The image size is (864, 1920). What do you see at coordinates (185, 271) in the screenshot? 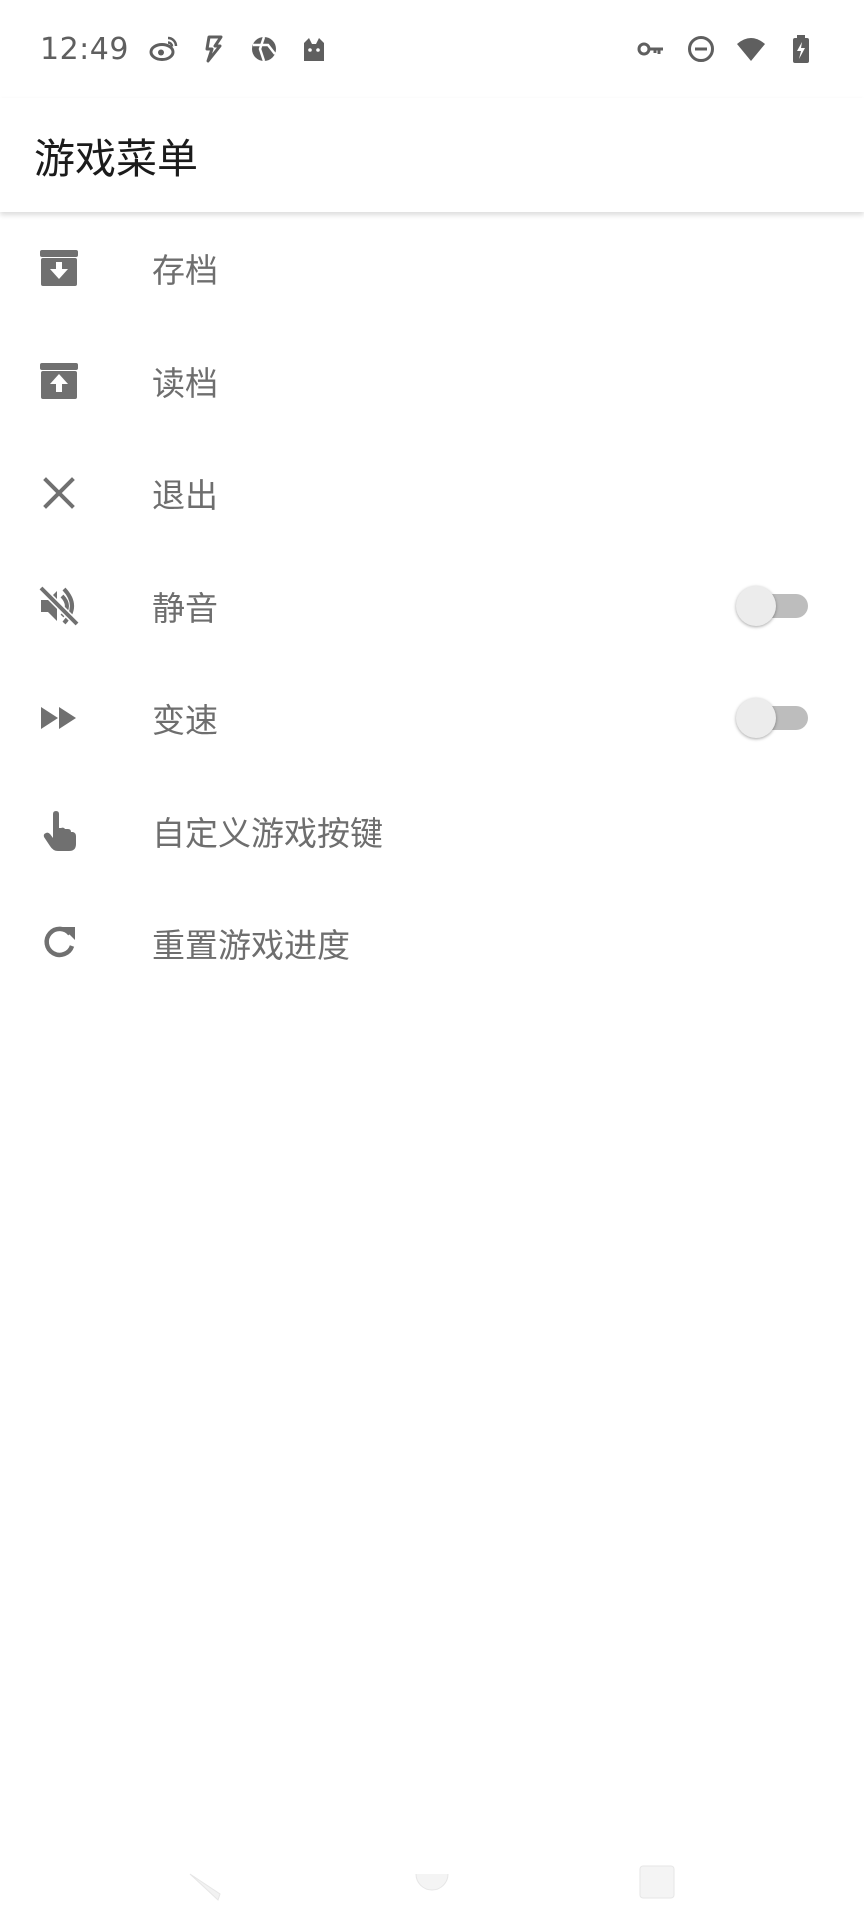
I see `menu-item-label: 存档` at bounding box center [185, 271].